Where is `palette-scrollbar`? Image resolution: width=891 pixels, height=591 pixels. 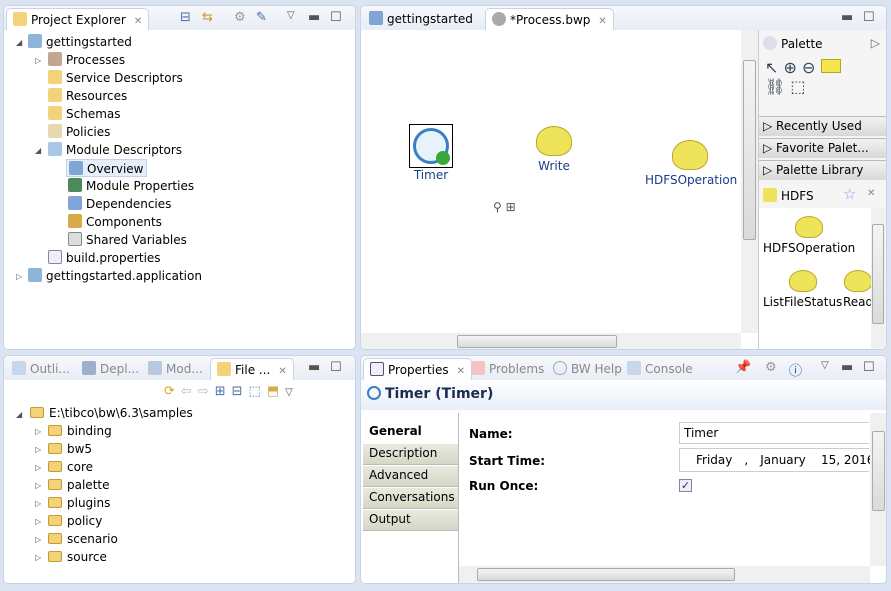 palette-scrollbar is located at coordinates (878, 278).